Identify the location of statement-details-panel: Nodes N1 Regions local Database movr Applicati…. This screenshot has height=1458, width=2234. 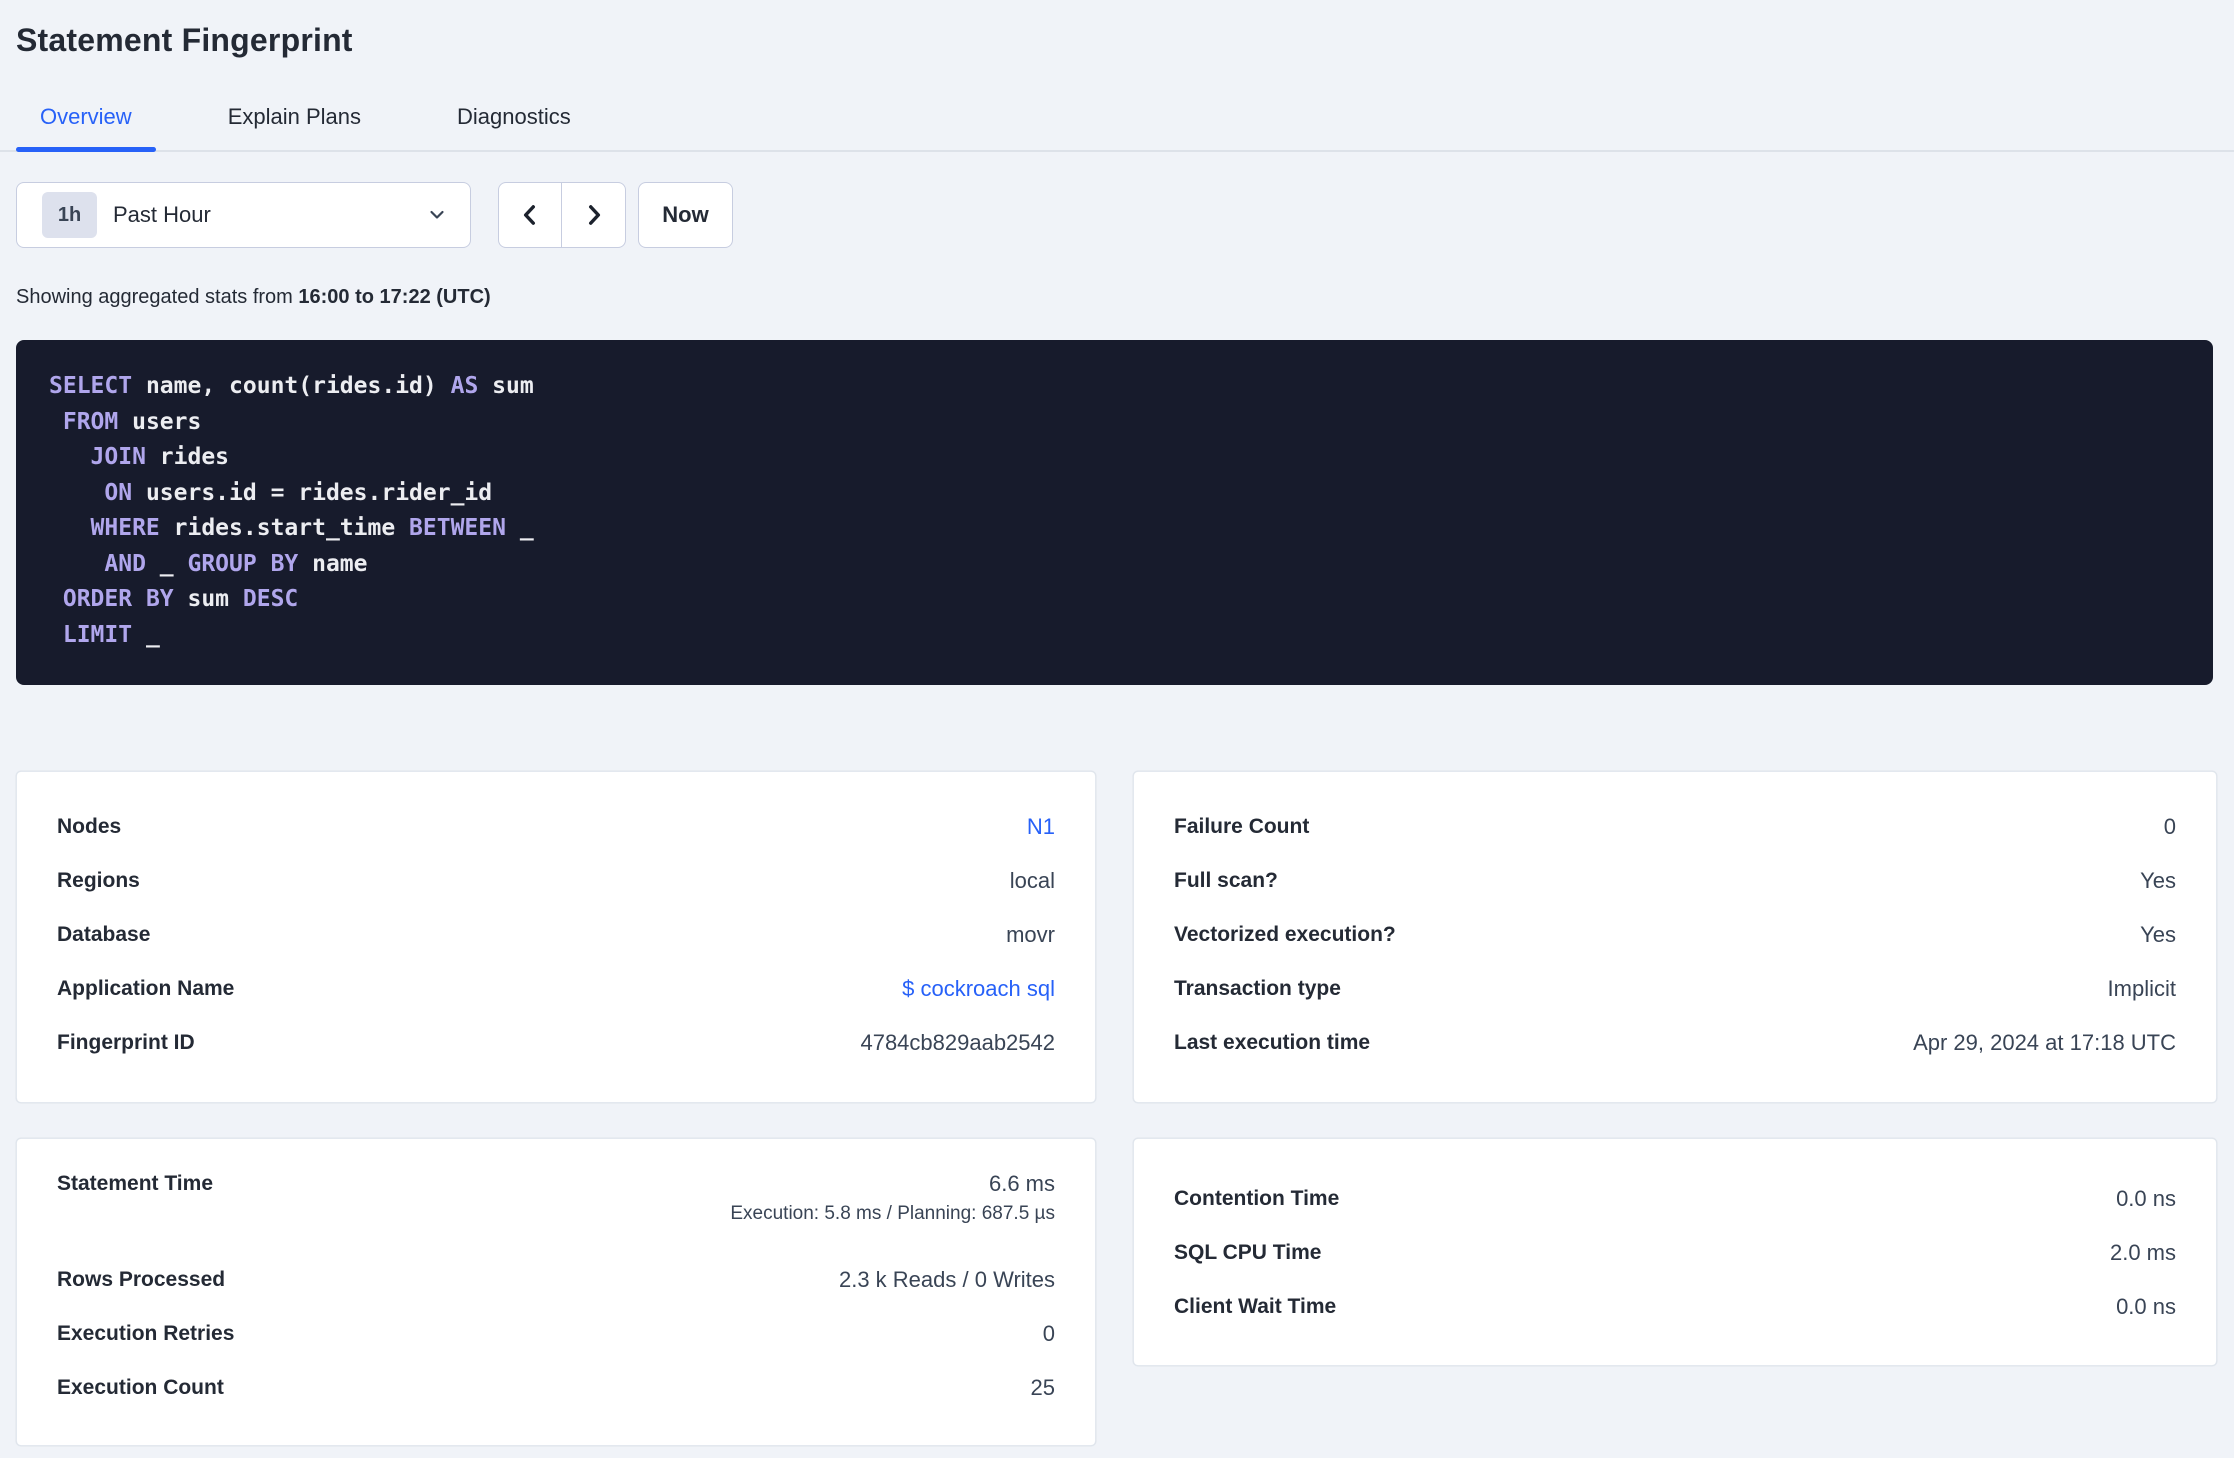
(556, 937).